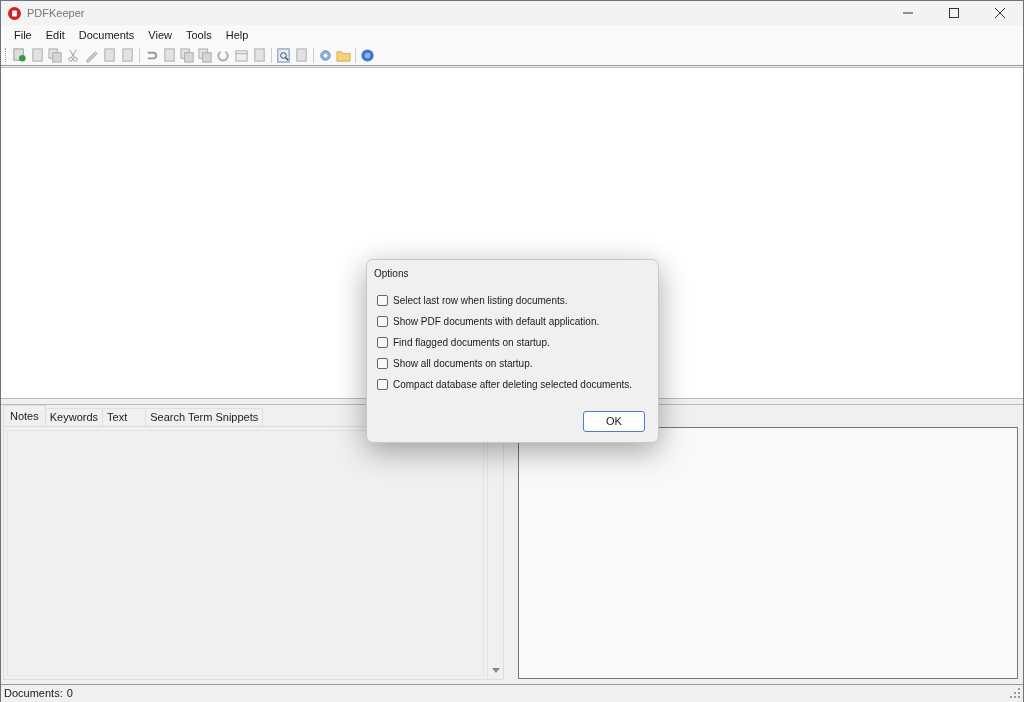 The width and height of the screenshot is (1024, 702). Describe the element at coordinates (33, 693) in the screenshot. I see `status-label: Documents:` at that location.